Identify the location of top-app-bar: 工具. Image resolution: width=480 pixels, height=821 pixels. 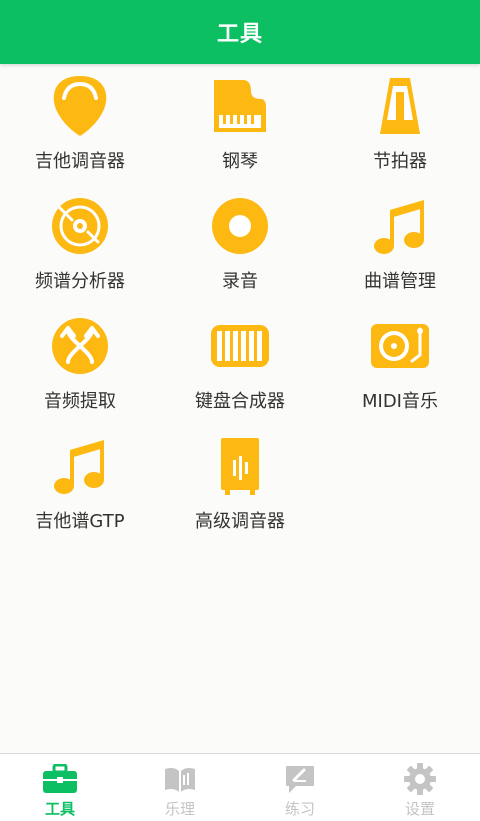
(240, 32).